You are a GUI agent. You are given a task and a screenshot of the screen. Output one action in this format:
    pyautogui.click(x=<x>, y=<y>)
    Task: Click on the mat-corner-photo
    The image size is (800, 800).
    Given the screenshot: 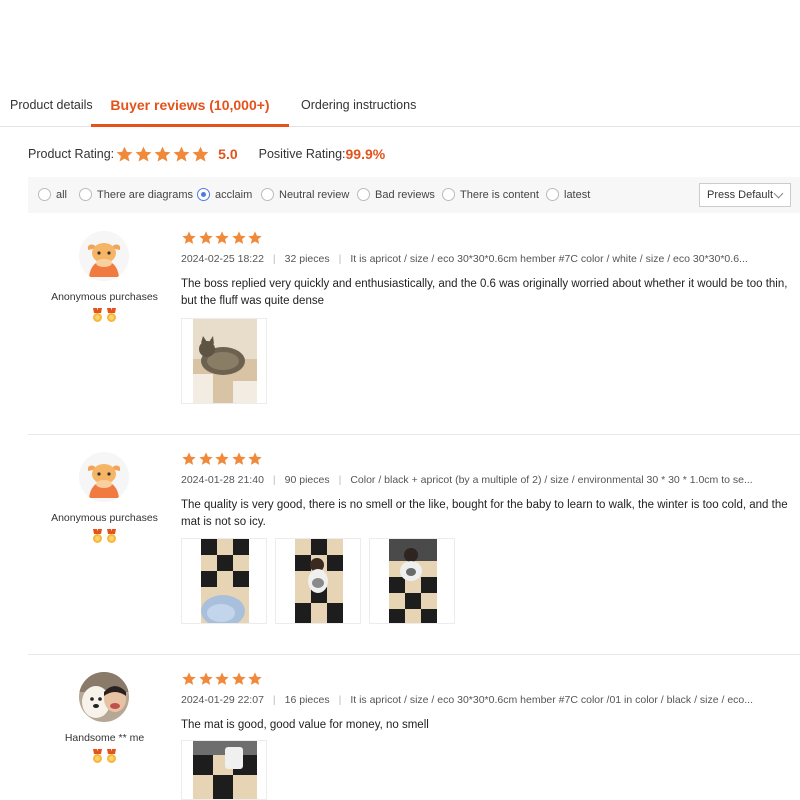 What is the action you would take?
    pyautogui.click(x=224, y=770)
    